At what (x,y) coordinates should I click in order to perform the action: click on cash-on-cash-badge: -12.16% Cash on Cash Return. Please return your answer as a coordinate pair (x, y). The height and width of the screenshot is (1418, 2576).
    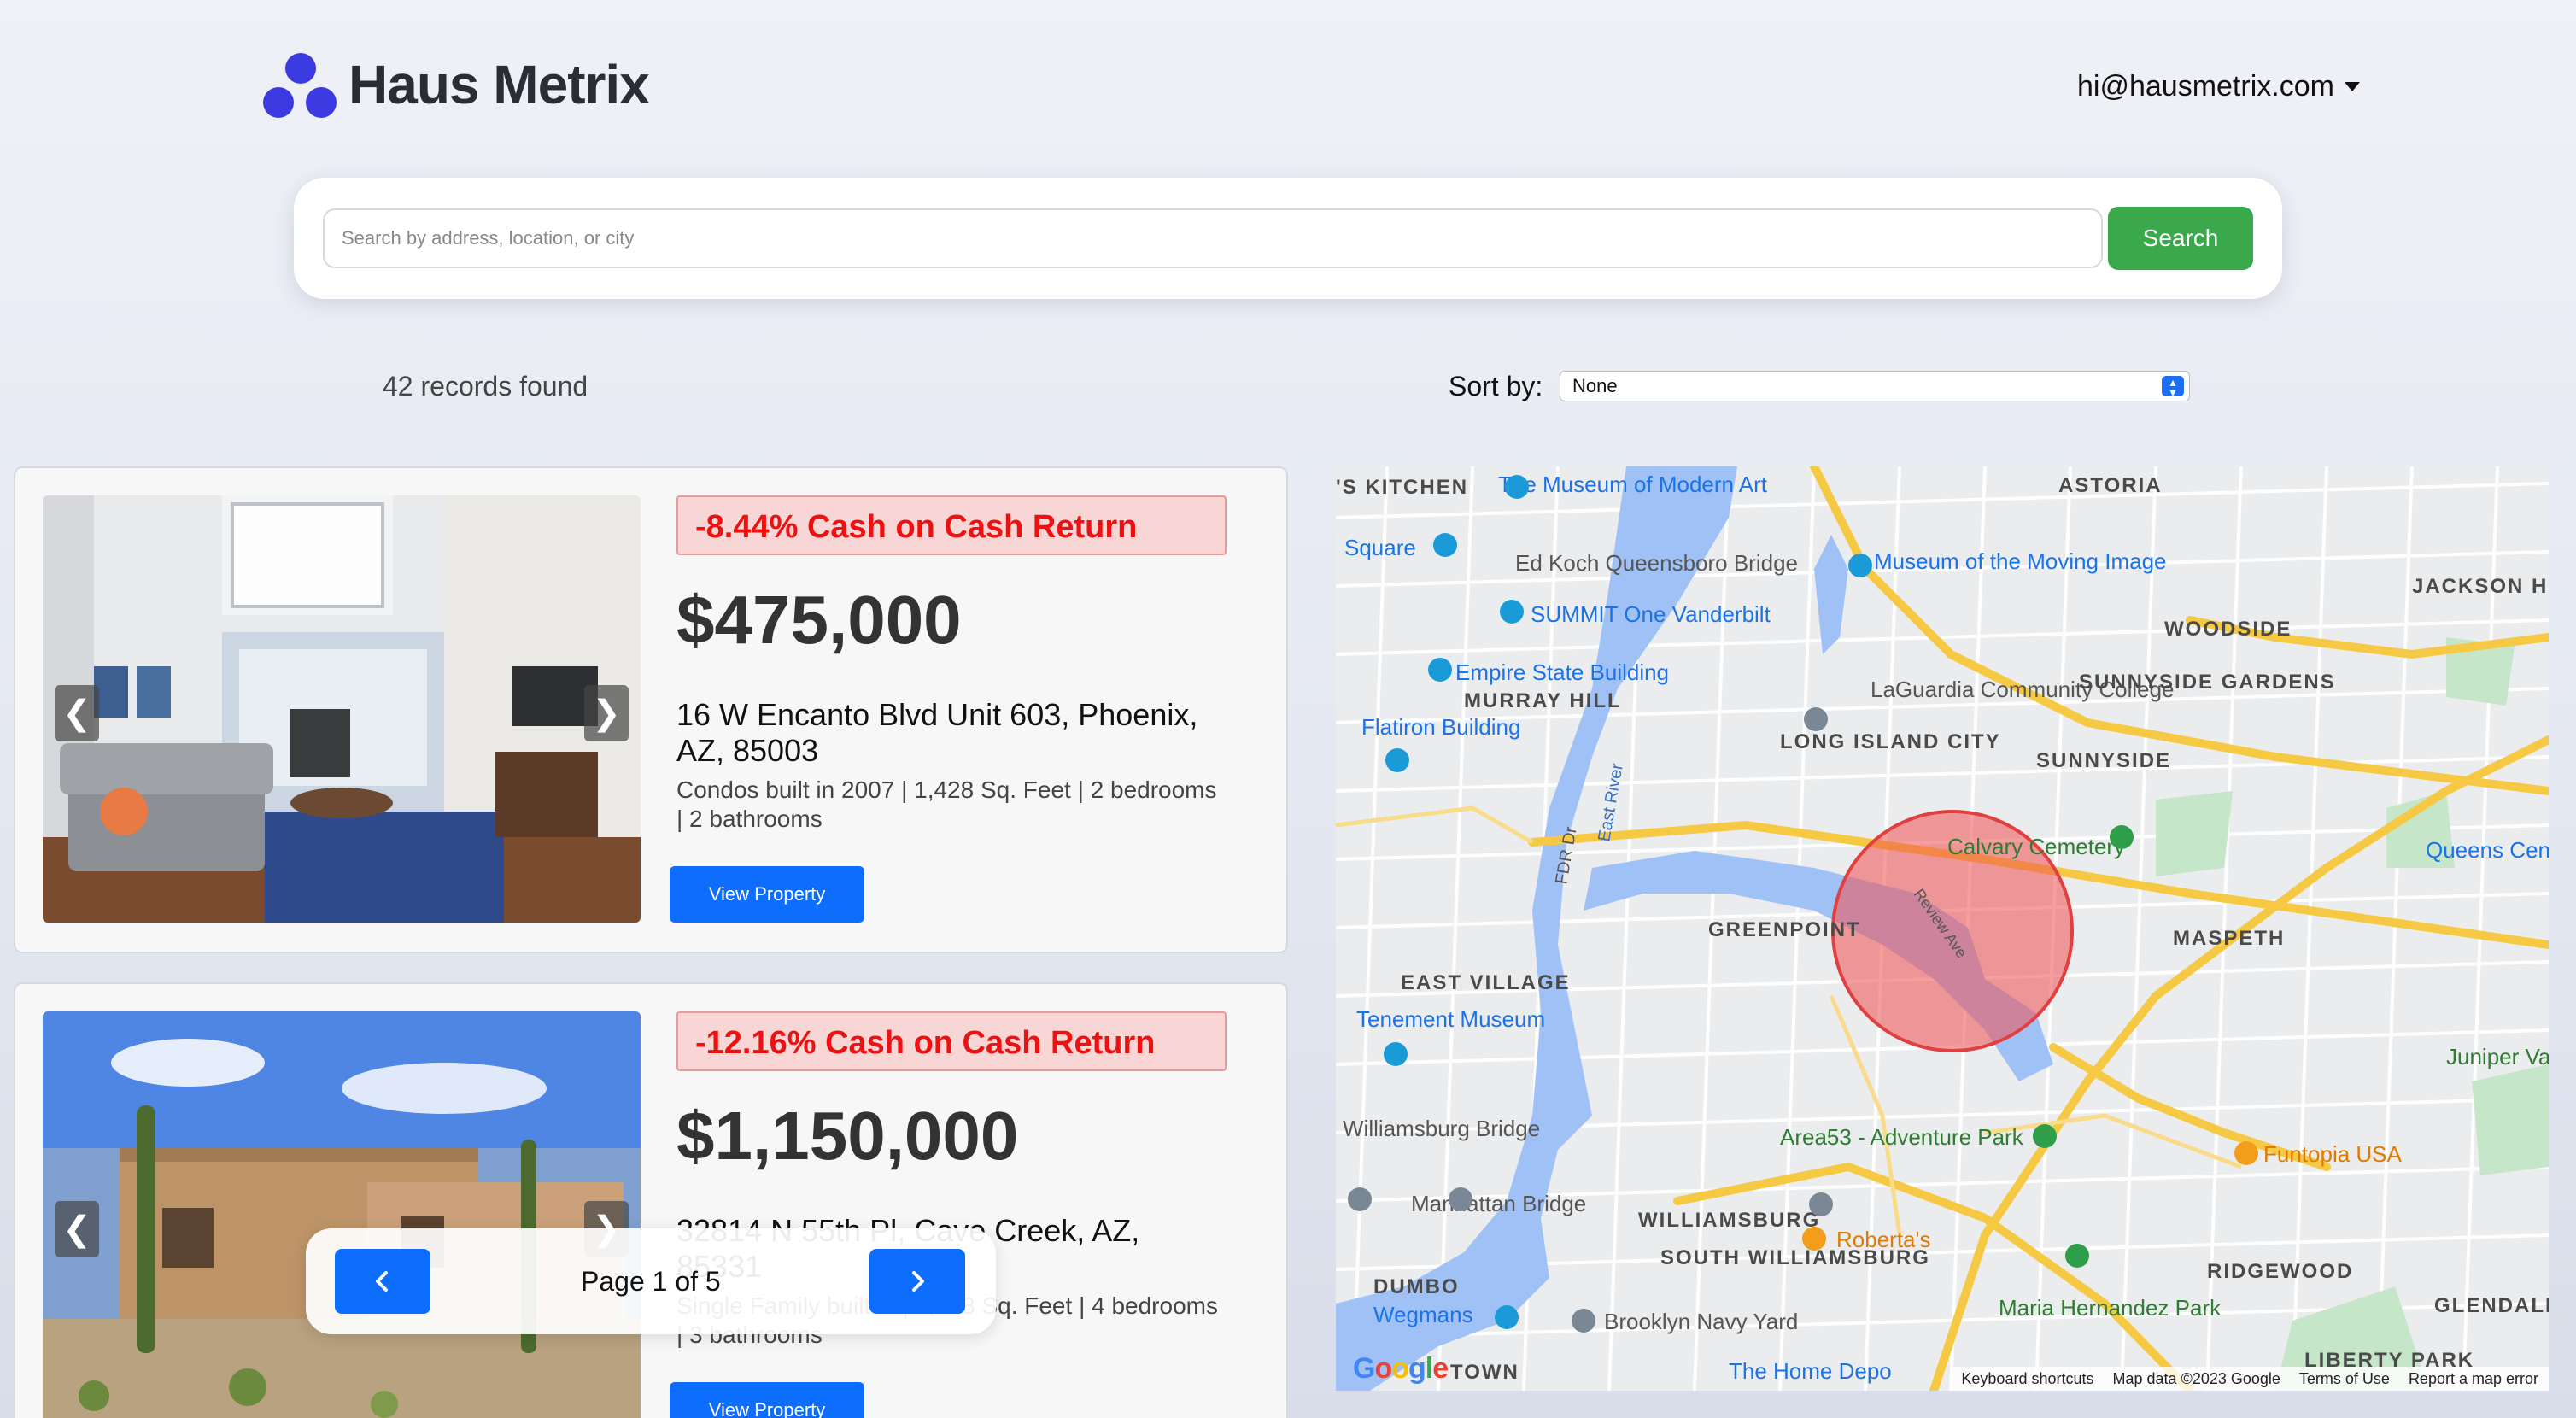
    Looking at the image, I should click on (951, 1041).